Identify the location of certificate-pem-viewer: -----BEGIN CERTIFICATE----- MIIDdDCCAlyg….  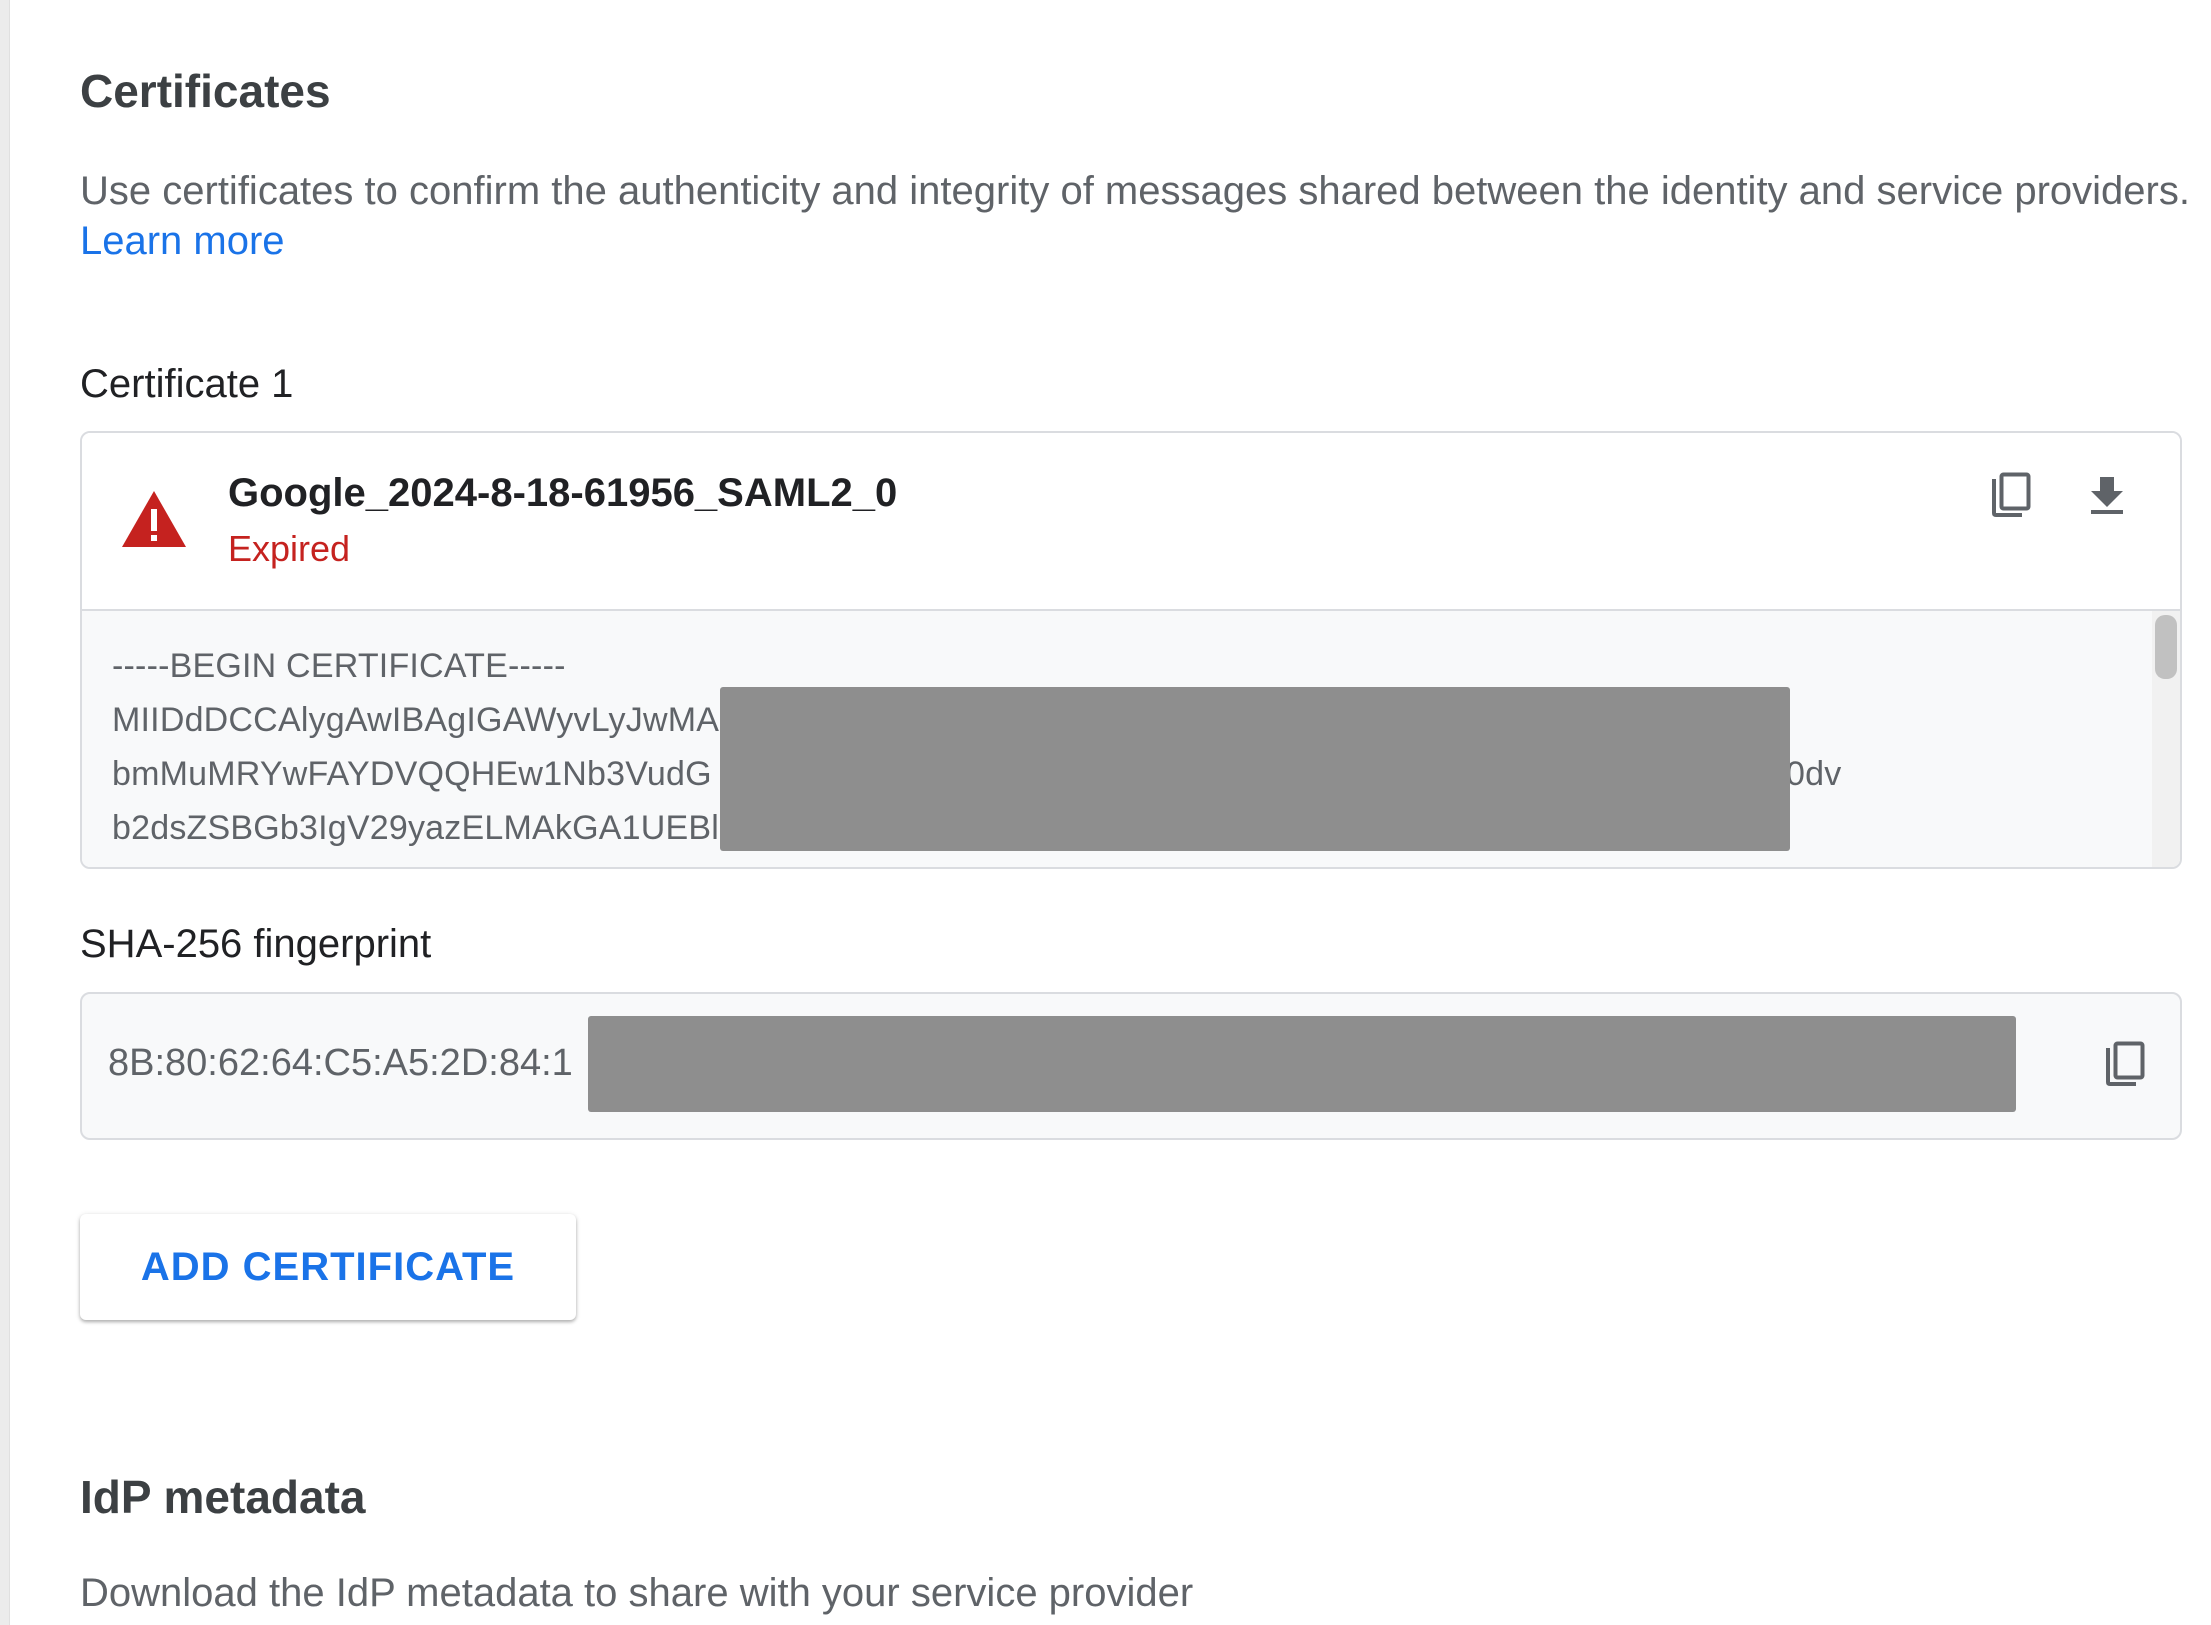
(1131, 739).